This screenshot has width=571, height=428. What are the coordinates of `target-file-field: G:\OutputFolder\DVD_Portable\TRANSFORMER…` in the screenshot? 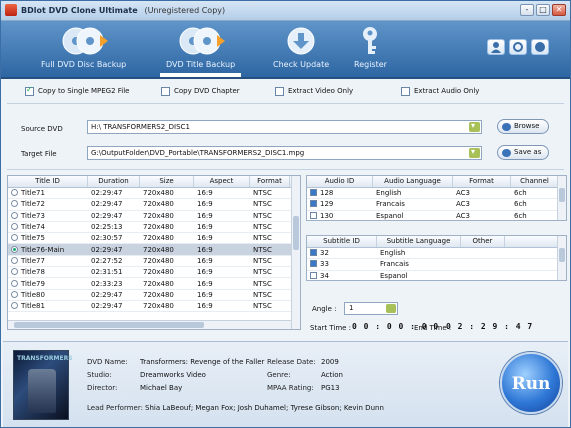 It's located at (284, 153).